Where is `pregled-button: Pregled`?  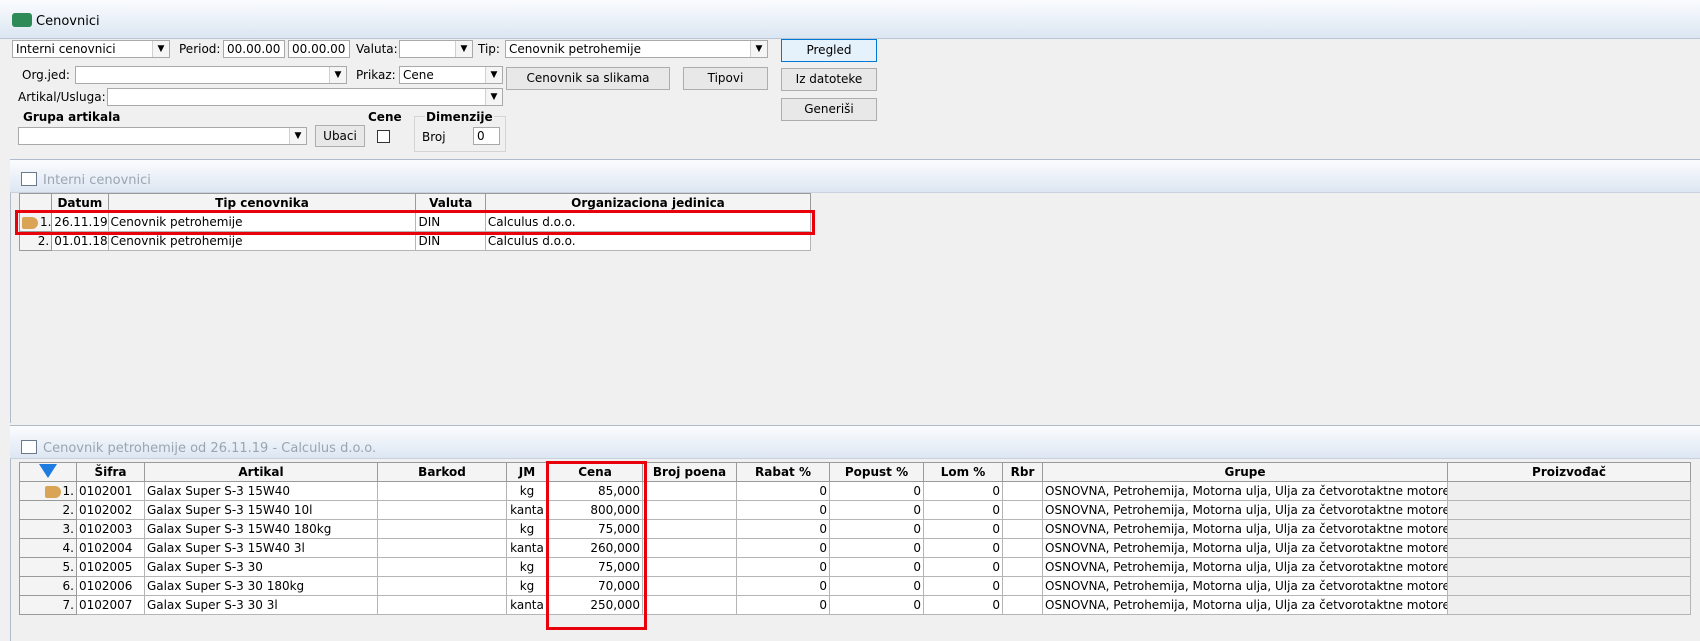
pregled-button: Pregled is located at coordinates (829, 50).